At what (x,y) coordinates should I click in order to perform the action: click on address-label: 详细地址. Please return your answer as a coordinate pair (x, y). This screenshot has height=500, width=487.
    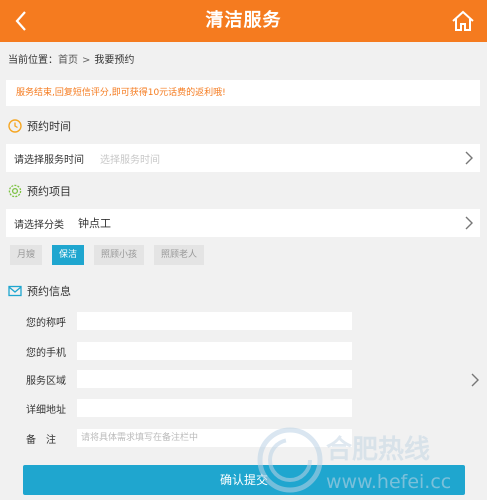
    Looking at the image, I should click on (46, 410).